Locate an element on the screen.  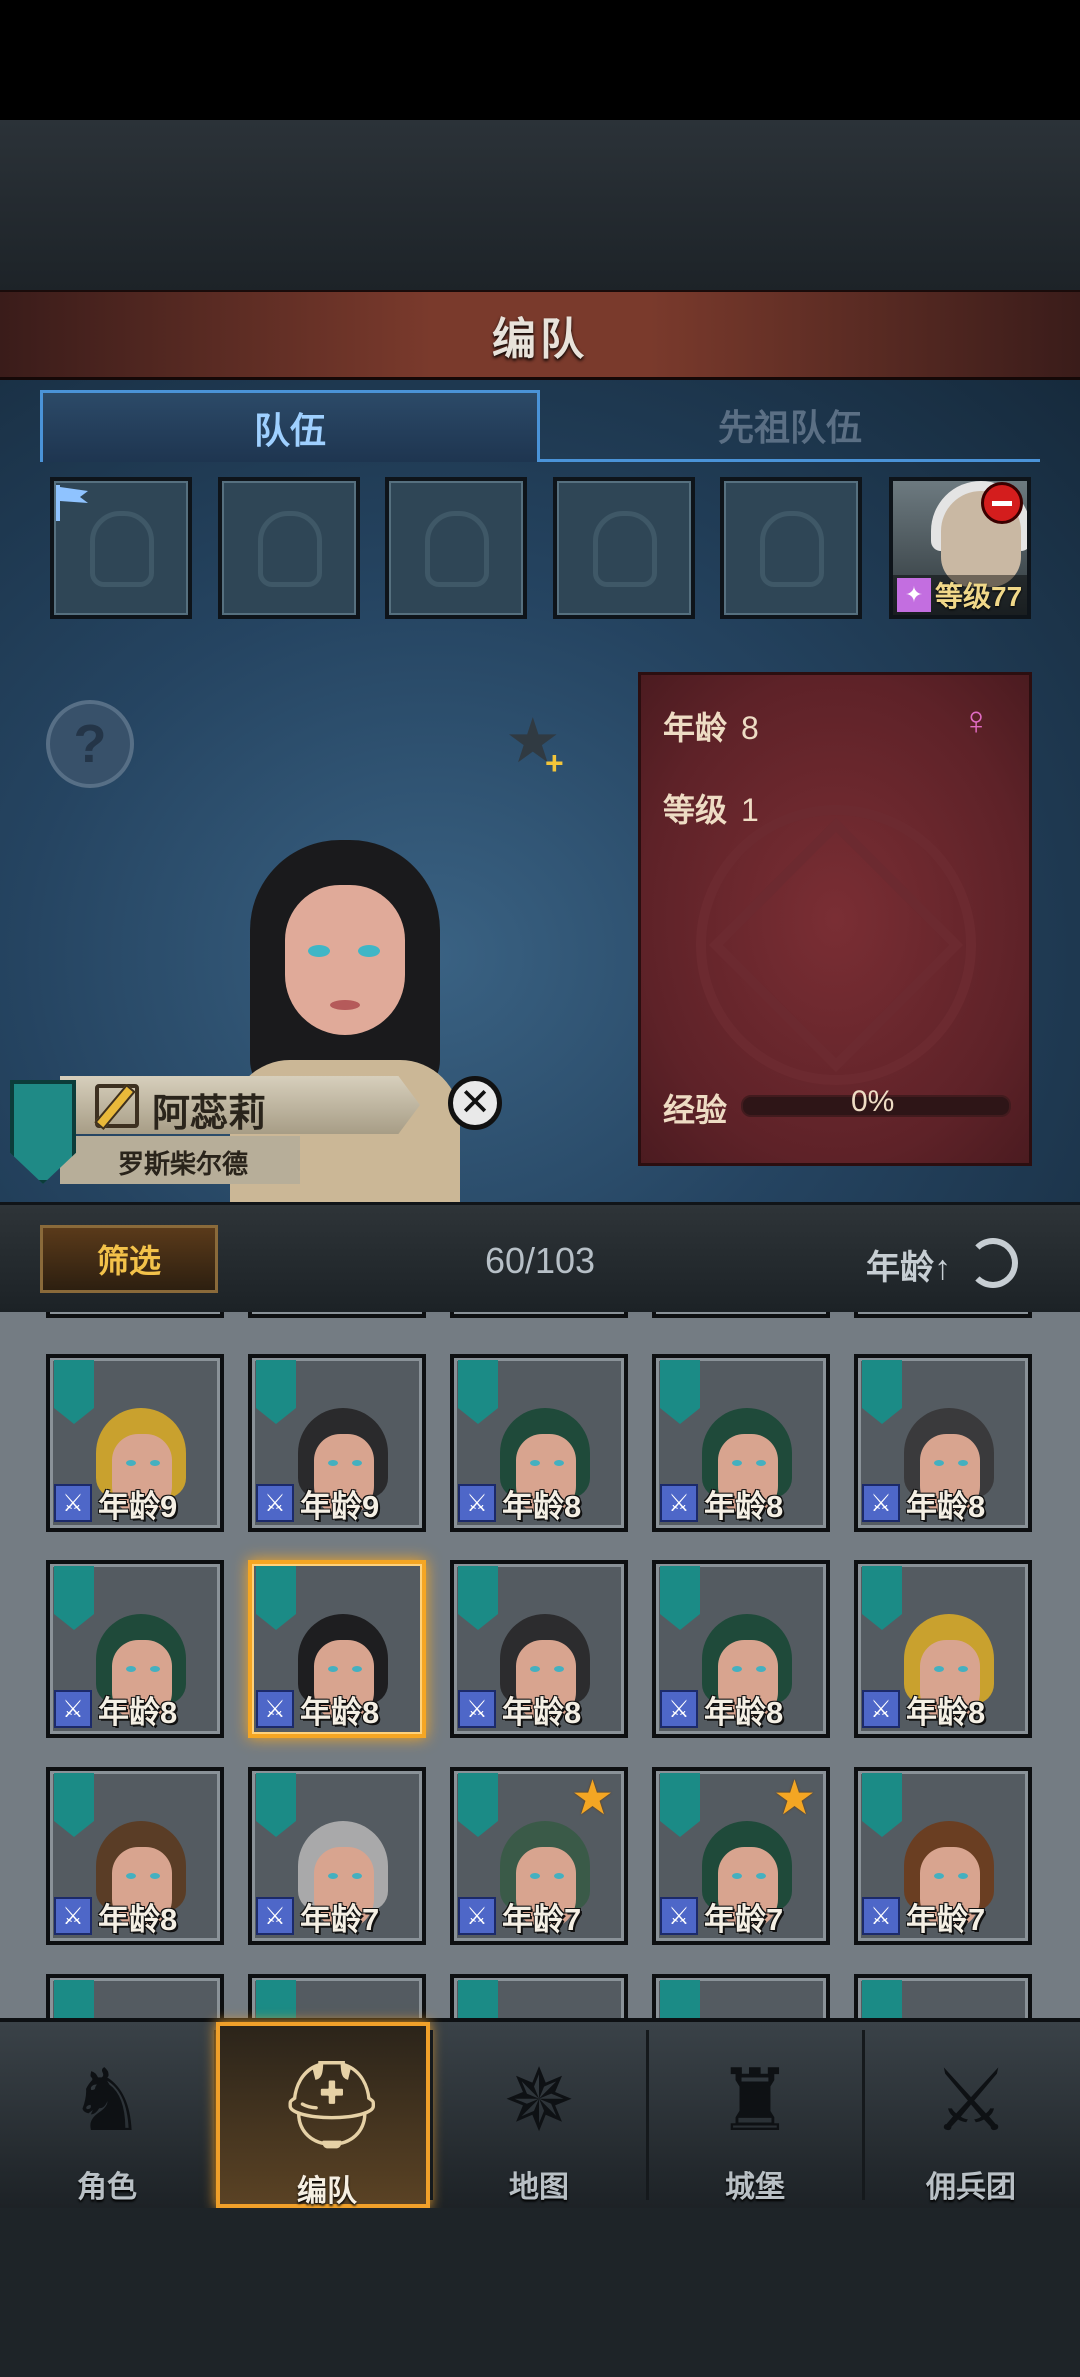
character-eye is located at coordinates (369, 951).